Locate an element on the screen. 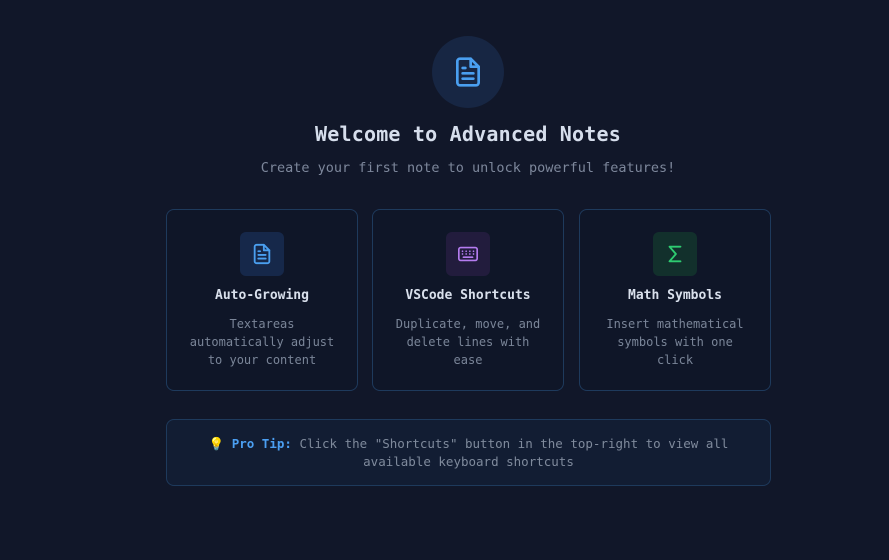 The height and width of the screenshot is (560, 889). lightbulb-icon: 💡 is located at coordinates (216, 443).